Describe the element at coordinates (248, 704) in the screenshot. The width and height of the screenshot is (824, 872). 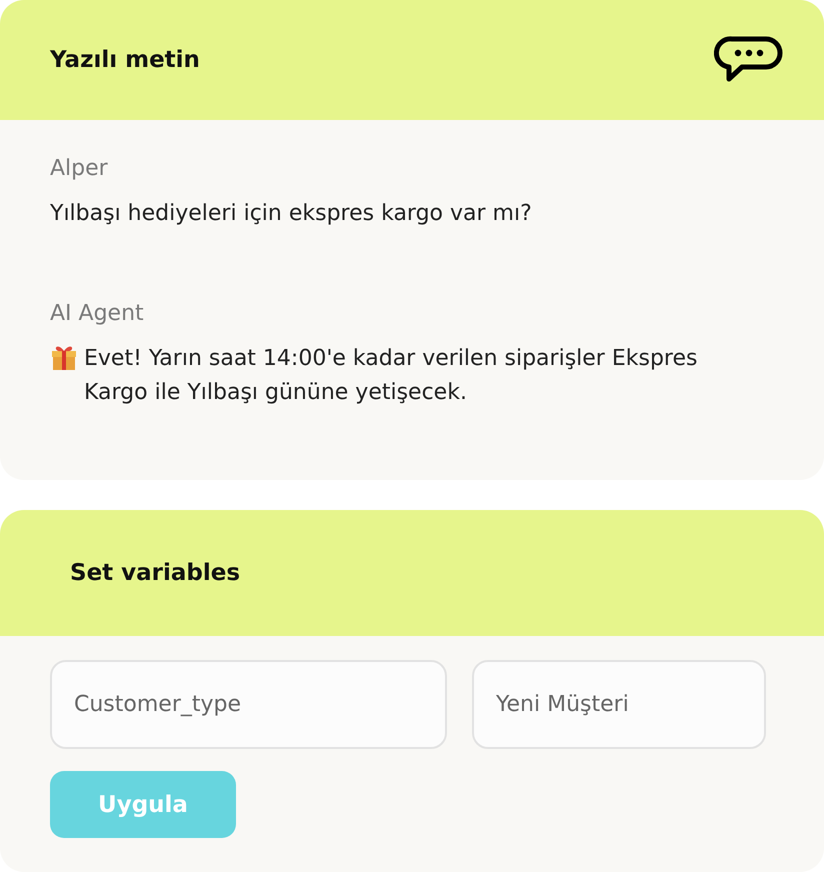
I see `input-field: Customer_type` at that location.